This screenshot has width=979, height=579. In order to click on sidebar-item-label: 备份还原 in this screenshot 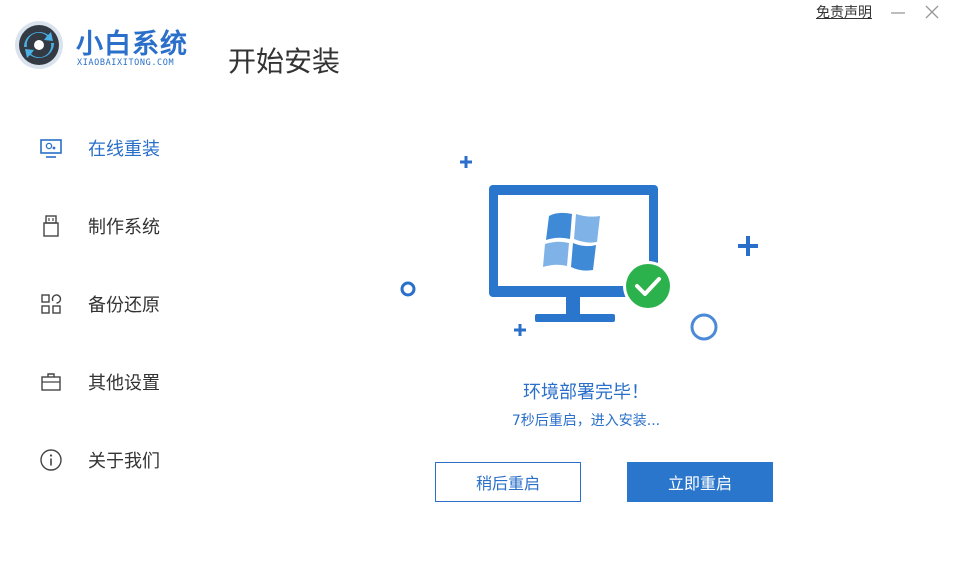, I will do `click(124, 305)`.